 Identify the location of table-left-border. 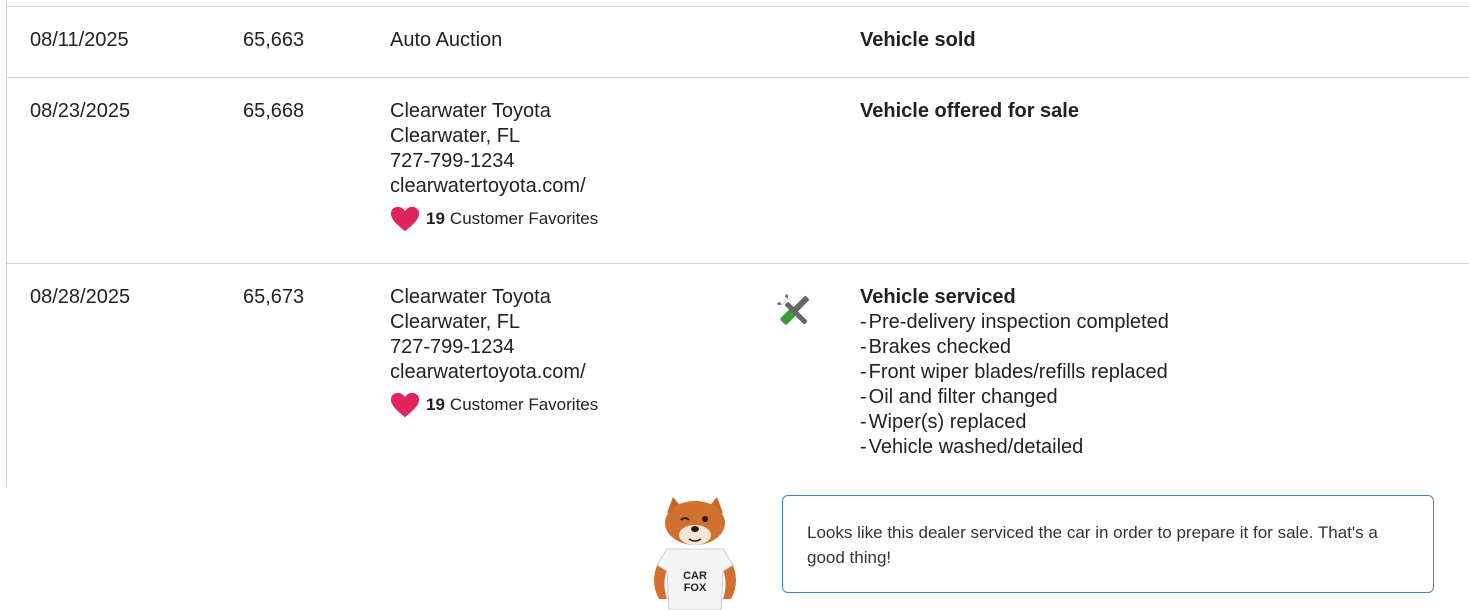
(6, 243).